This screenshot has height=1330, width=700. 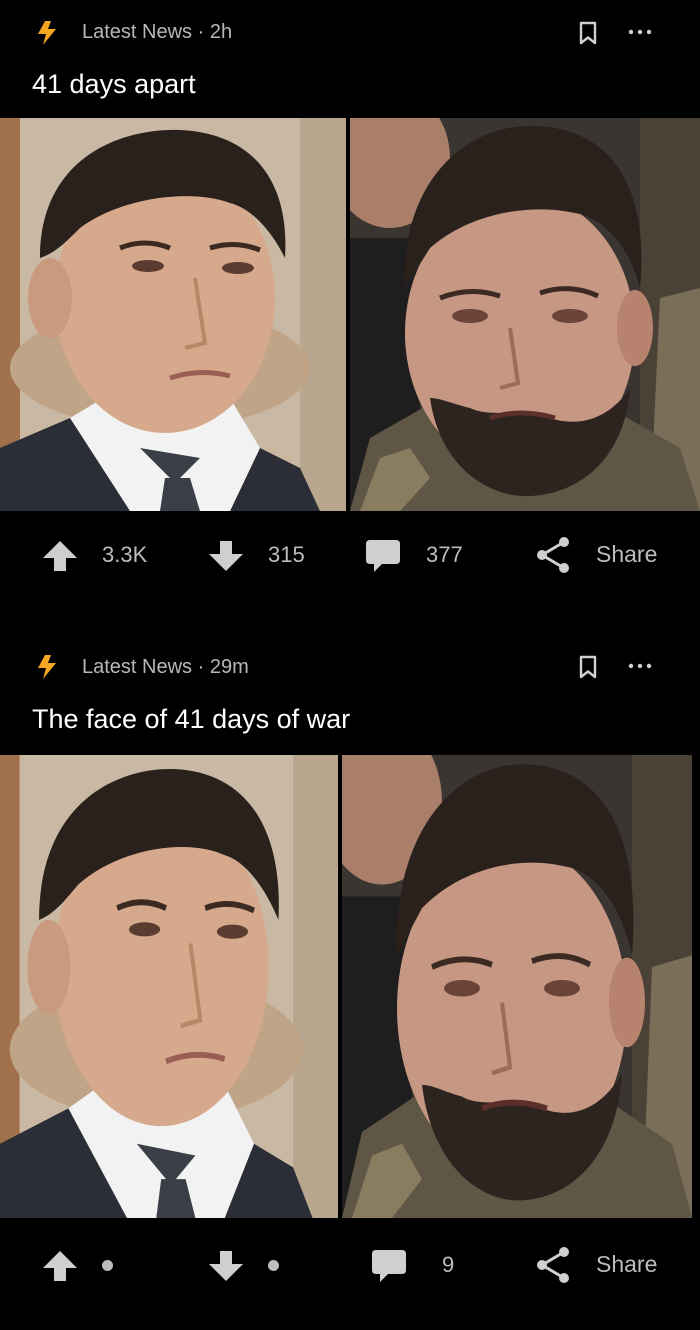 What do you see at coordinates (448, 1264) in the screenshot?
I see `comment-count: 9` at bounding box center [448, 1264].